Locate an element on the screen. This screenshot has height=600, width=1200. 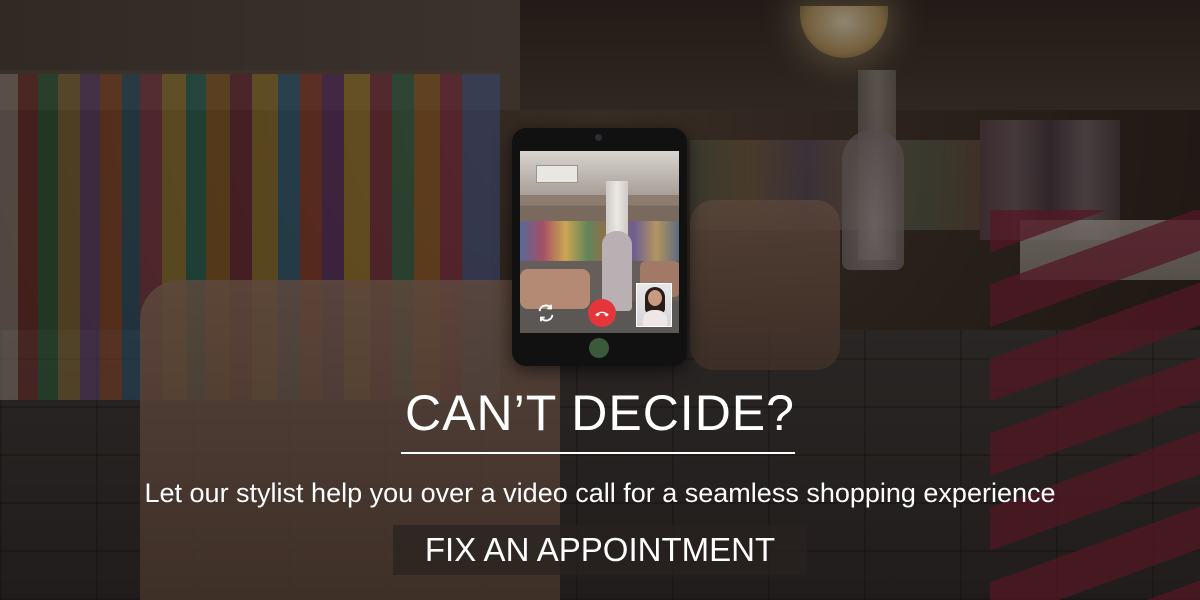
fix-appointment-button: FIX AN APPOINTMENT is located at coordinates (600, 550).